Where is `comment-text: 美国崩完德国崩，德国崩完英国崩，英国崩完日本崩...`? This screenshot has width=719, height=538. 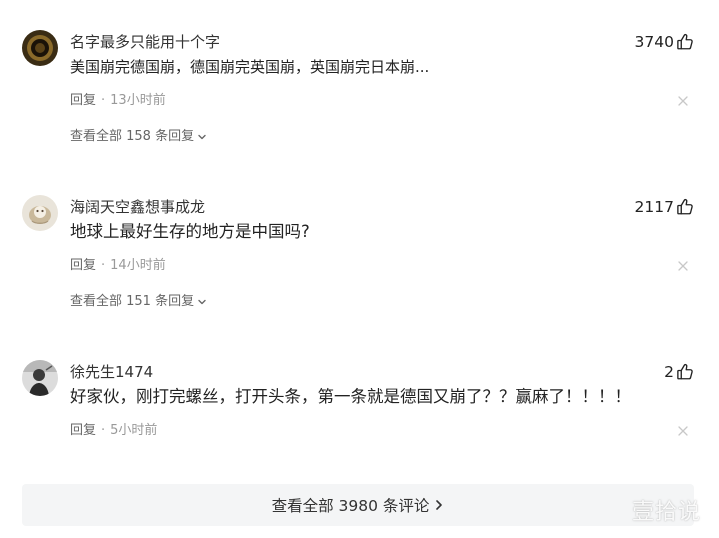 comment-text: 美国崩完德国崩，德国崩完英国崩，英国崩完日本崩... is located at coordinates (250, 67).